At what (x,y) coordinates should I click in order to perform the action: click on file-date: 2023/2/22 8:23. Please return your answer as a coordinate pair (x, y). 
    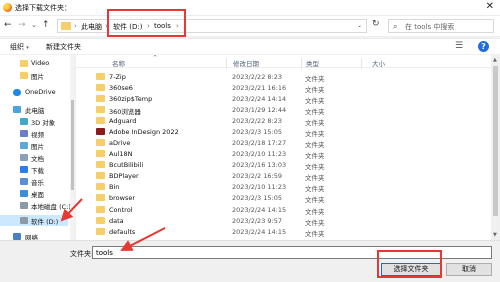
    Looking at the image, I should click on (257, 121).